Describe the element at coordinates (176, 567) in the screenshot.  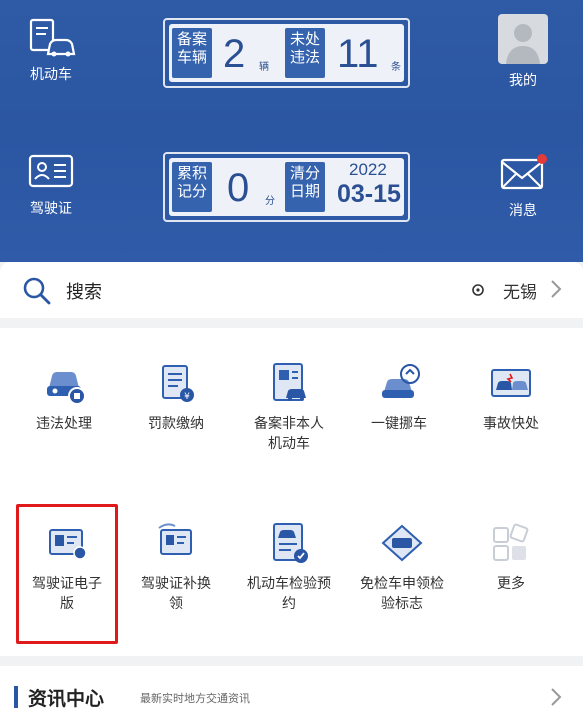
I see `service-license-renew: 驾驶证补换领` at that location.